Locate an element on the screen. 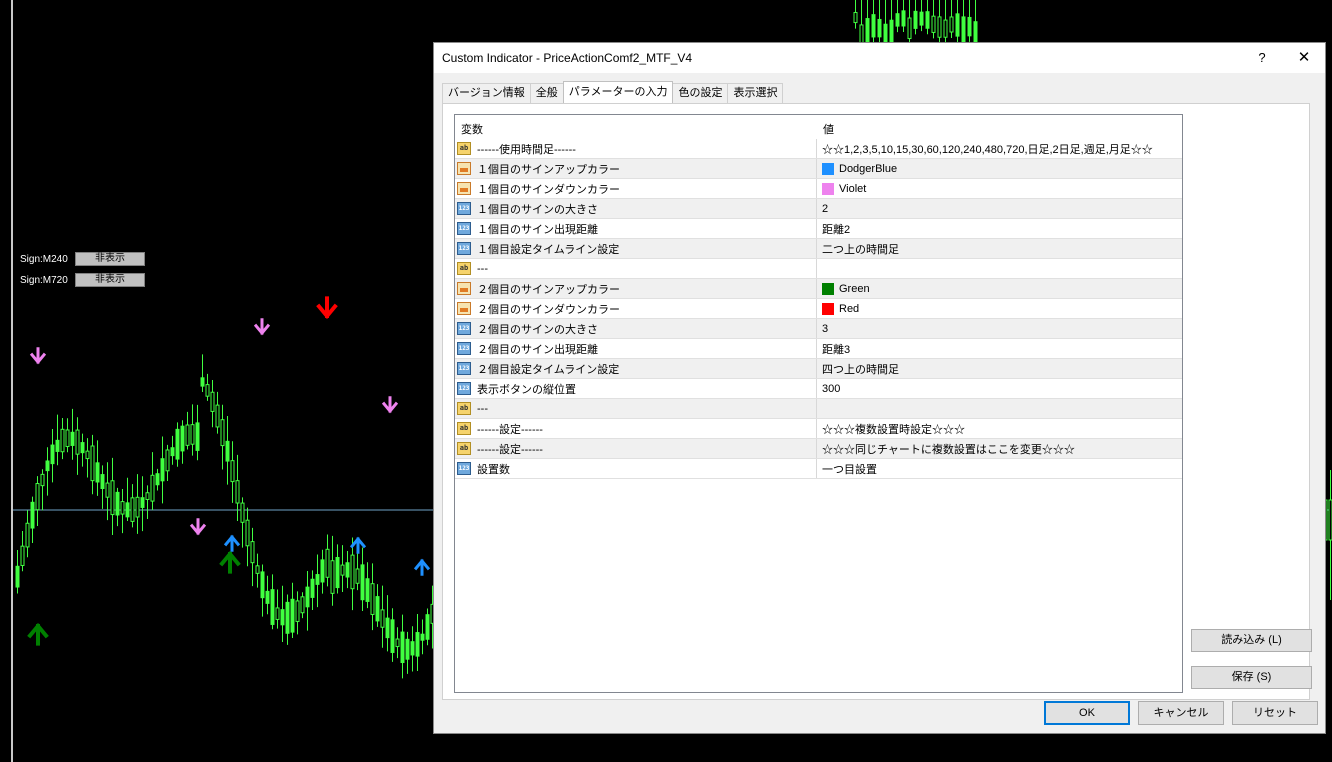  parameter-name: ２個目のサインダウンカラー is located at coordinates (548, 309).